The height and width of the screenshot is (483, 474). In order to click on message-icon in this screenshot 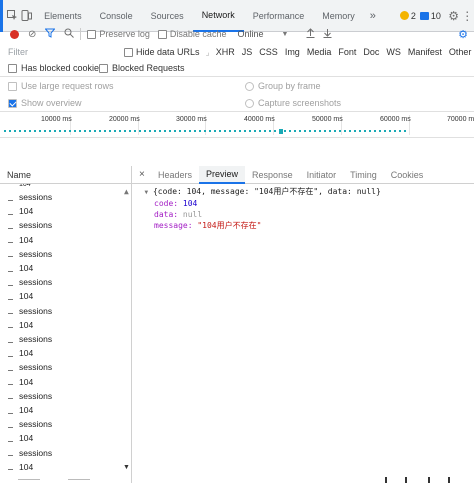, I will do `click(424, 15)`.